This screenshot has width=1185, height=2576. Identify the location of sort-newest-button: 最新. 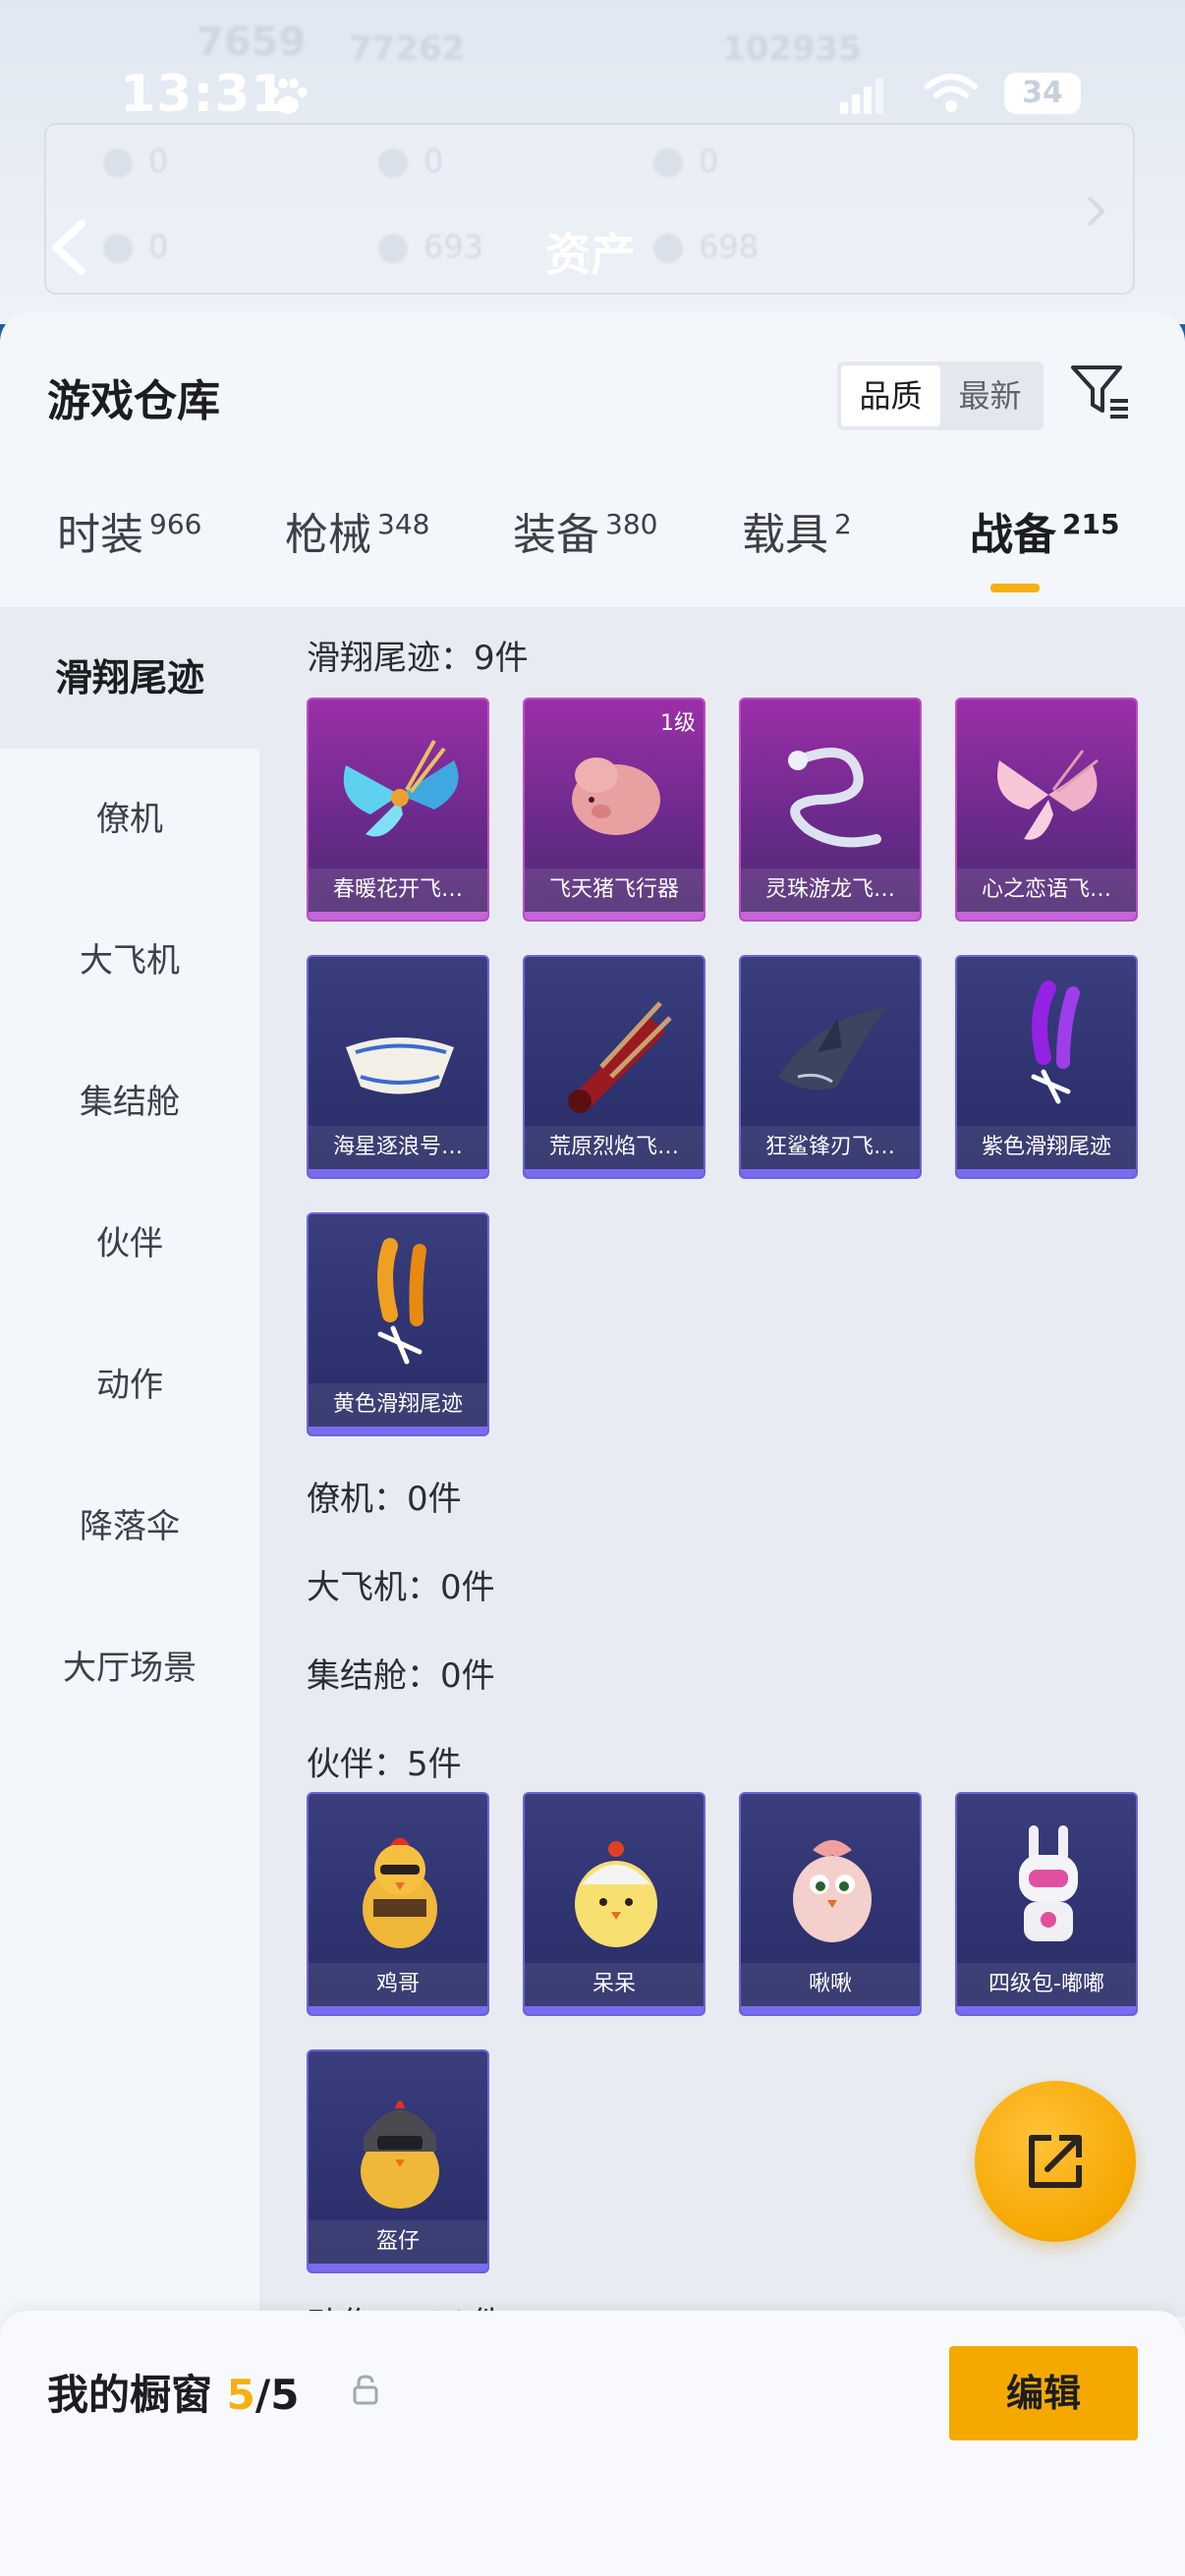
(990, 395).